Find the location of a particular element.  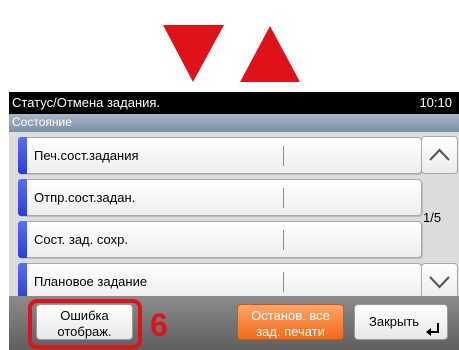

highlight-frame is located at coordinates (85, 324).